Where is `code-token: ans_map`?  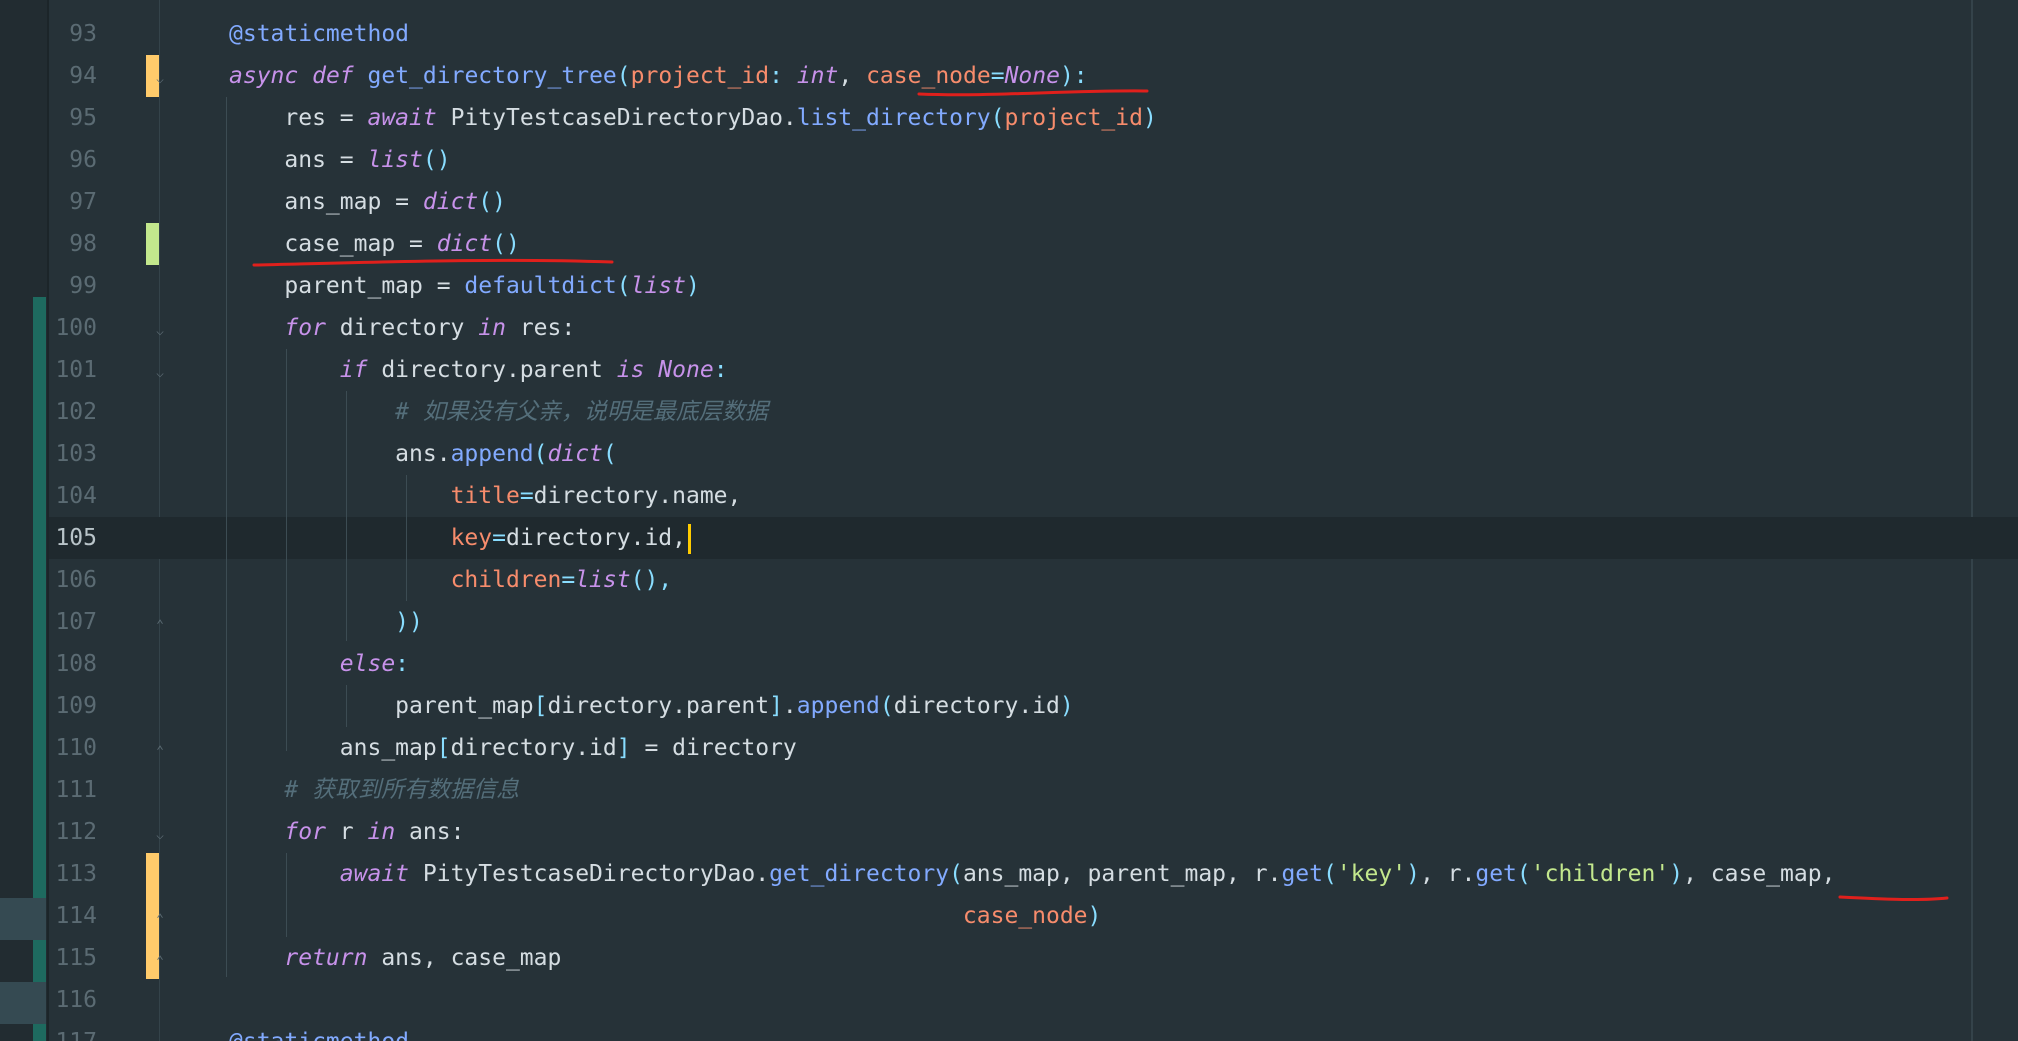
code-token: ans_map is located at coordinates (333, 748).